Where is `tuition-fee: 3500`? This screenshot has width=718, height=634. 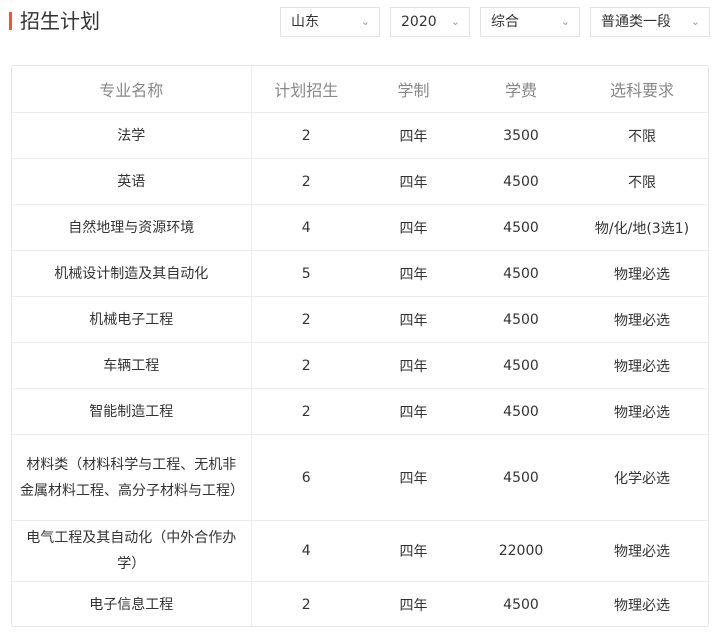
tuition-fee: 3500 is located at coordinates (521, 135).